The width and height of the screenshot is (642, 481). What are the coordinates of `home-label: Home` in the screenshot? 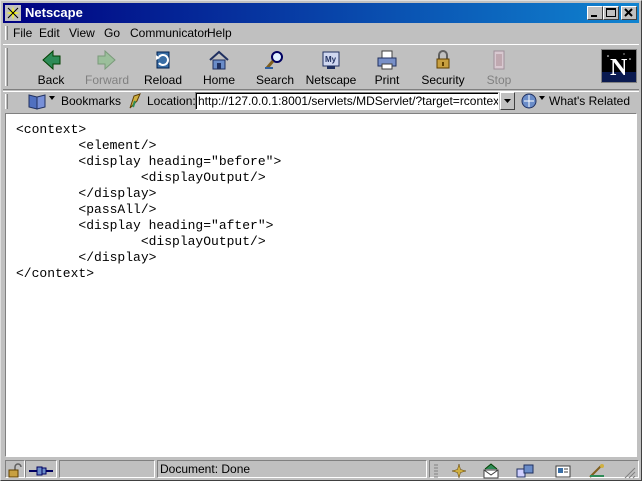 It's located at (218, 80).